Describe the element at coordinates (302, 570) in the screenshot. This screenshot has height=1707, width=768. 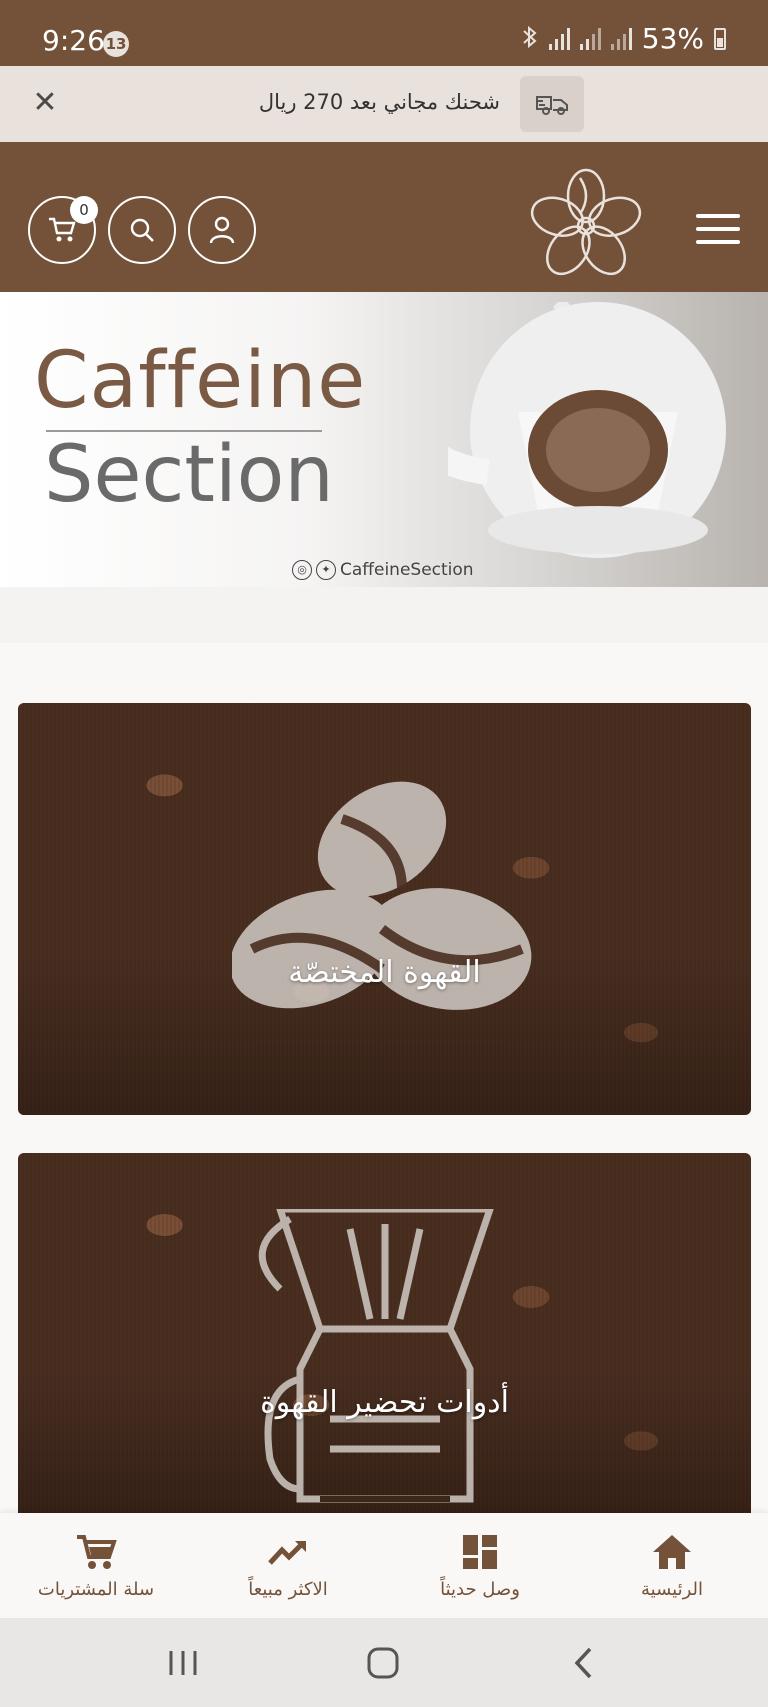
I see `instagram-icon: ◎` at that location.